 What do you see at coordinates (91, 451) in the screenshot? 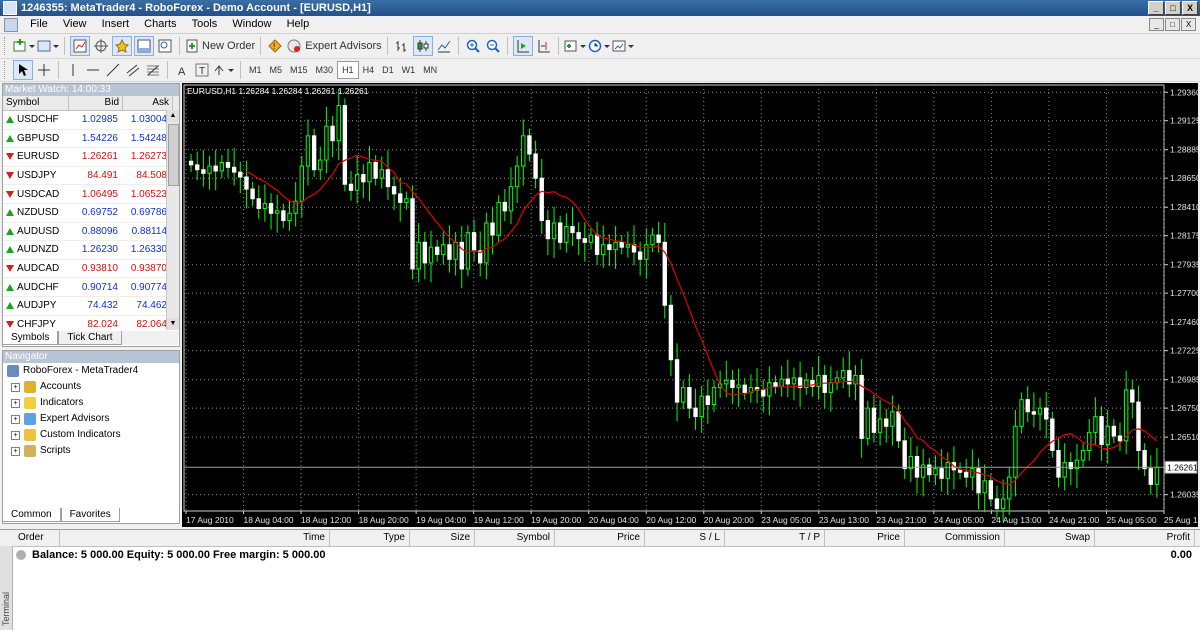
I see `navigator-item-scripts: + Scripts` at bounding box center [91, 451].